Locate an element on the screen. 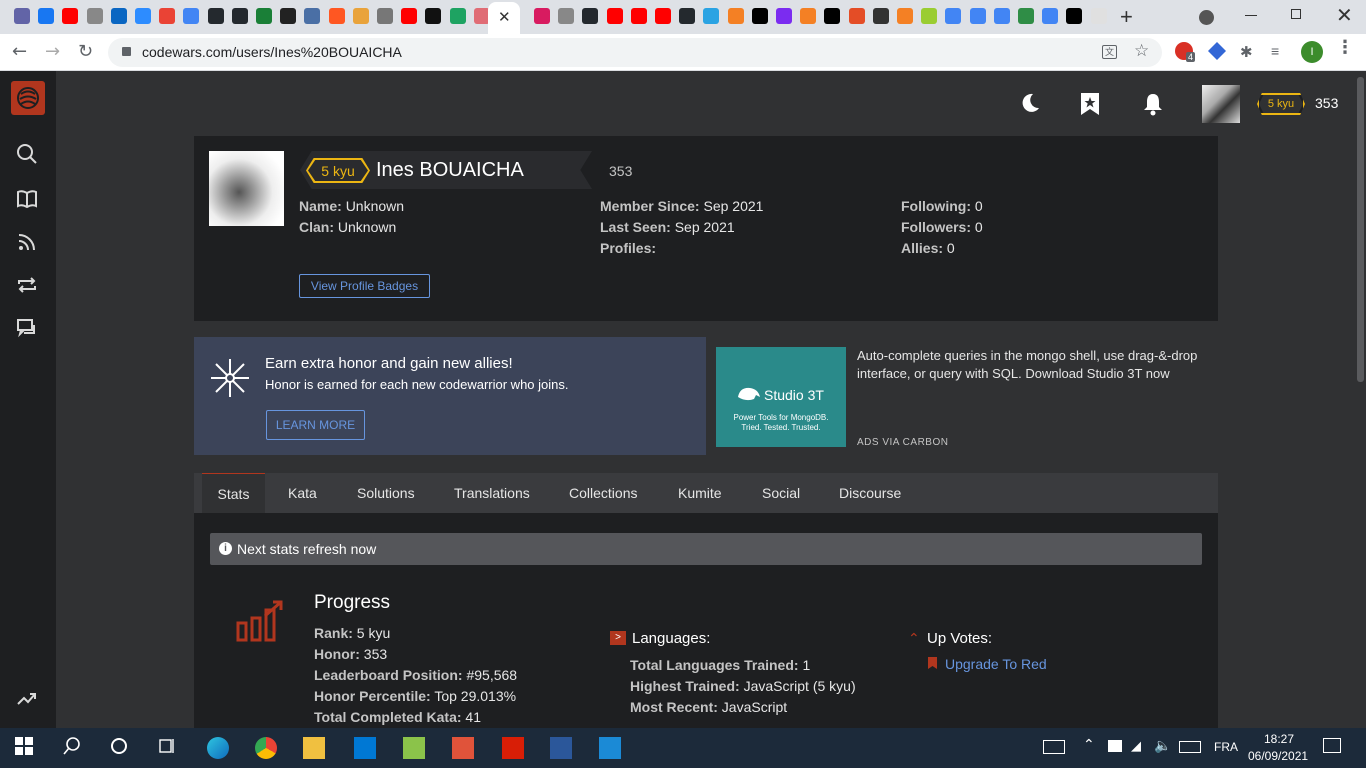  extensions-puzzle-icon: ✱ is located at coordinates (1249, 52).